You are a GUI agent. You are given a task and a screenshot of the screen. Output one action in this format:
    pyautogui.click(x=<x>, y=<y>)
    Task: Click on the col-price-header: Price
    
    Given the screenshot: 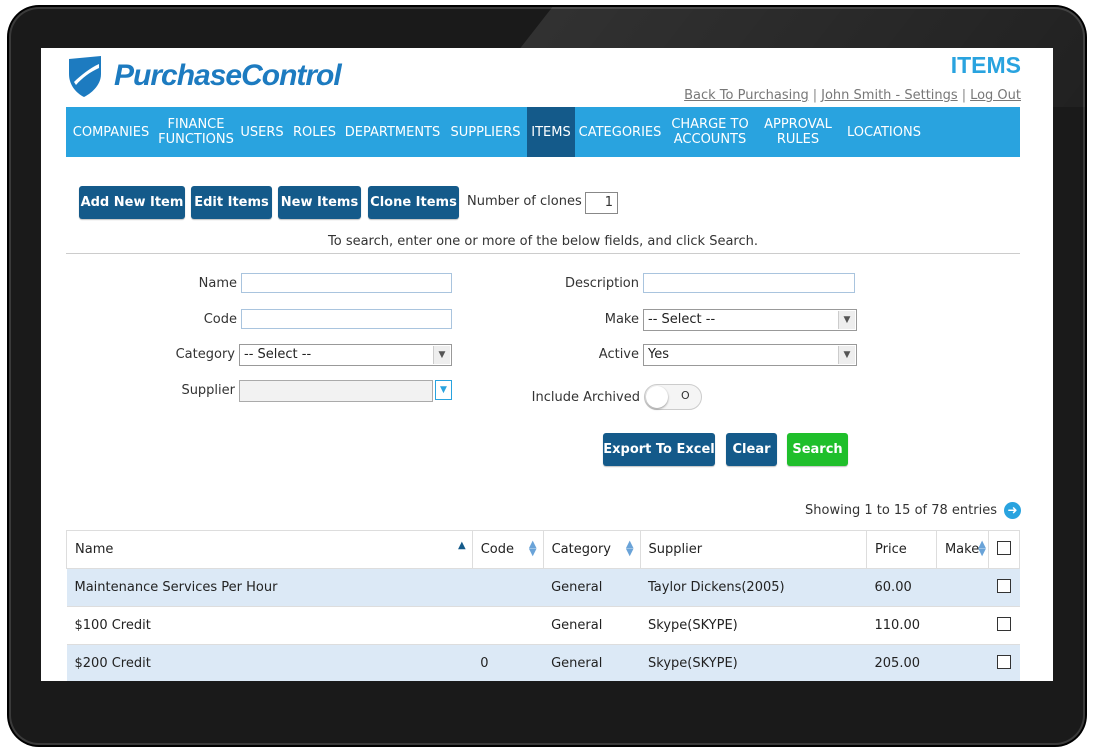 What is the action you would take?
    pyautogui.click(x=901, y=549)
    